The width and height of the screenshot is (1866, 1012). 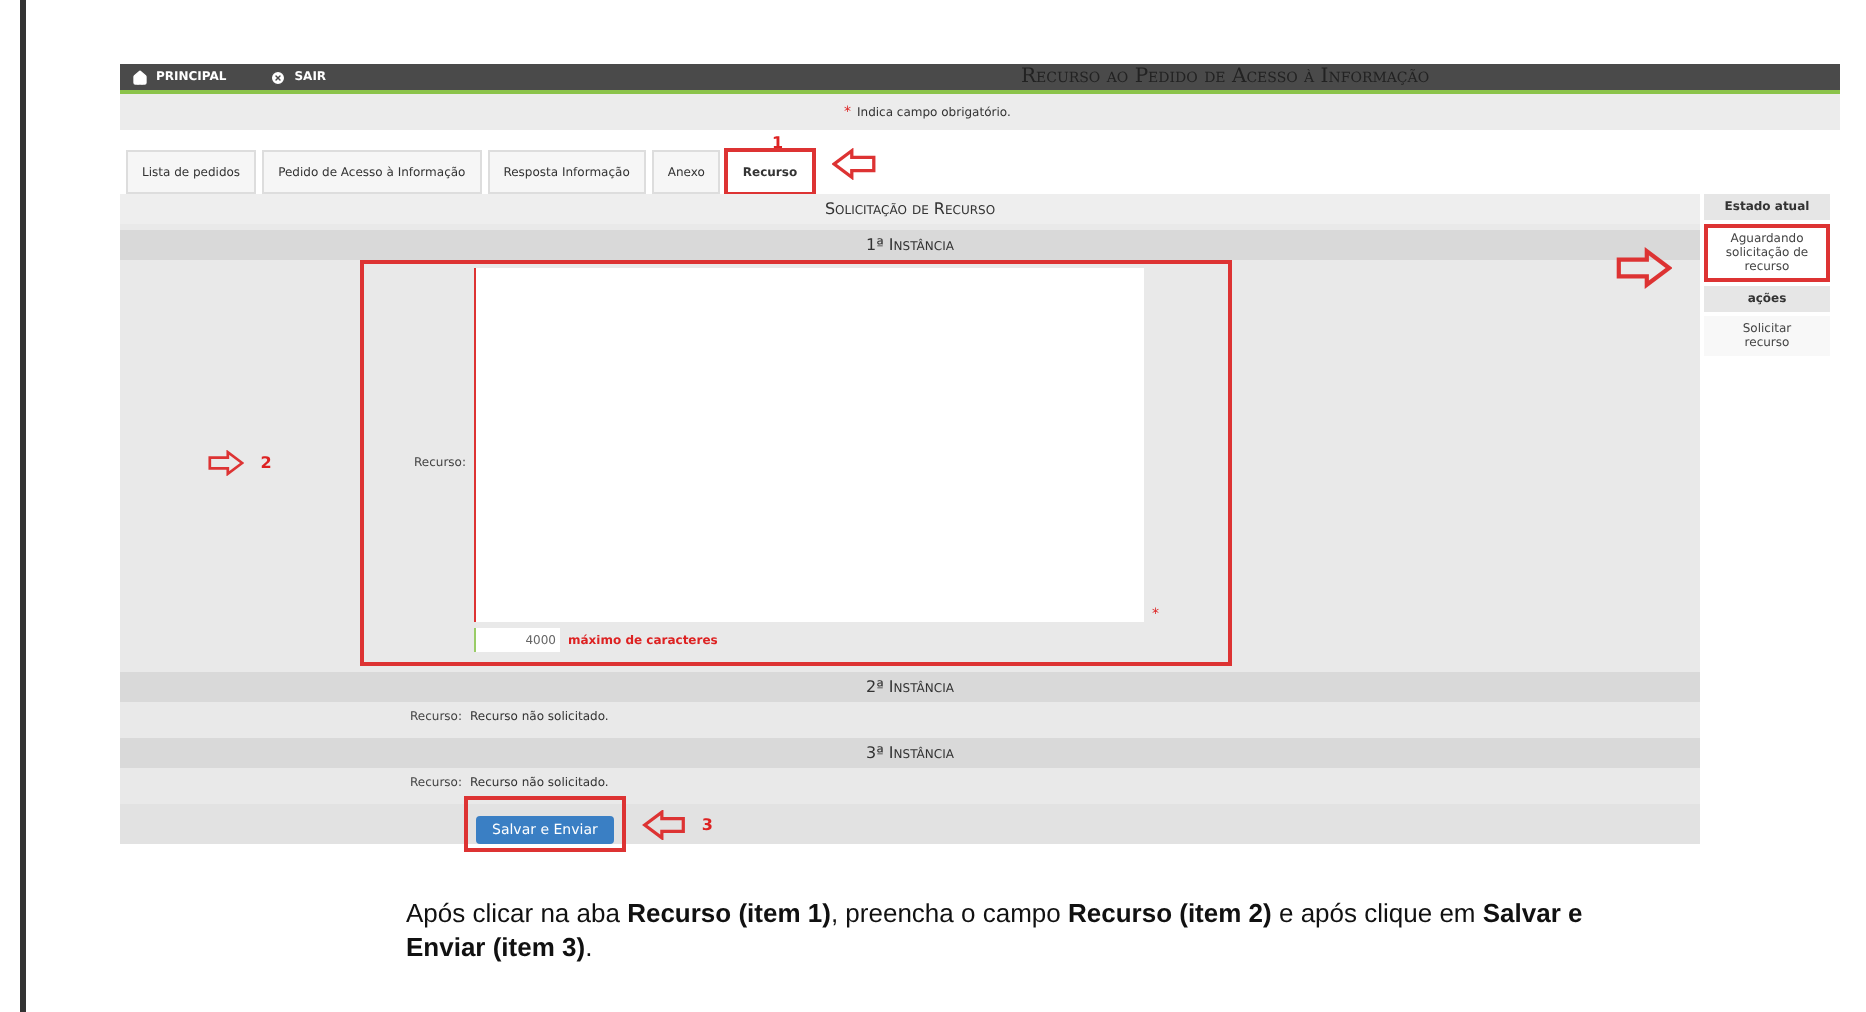 I want to click on instruction-text: Após clicar na aba Recurso (item 1), preencha o campo Recurso (item 2) e após clique em Salvar e Enviar (item 3)., so click(x=995, y=930).